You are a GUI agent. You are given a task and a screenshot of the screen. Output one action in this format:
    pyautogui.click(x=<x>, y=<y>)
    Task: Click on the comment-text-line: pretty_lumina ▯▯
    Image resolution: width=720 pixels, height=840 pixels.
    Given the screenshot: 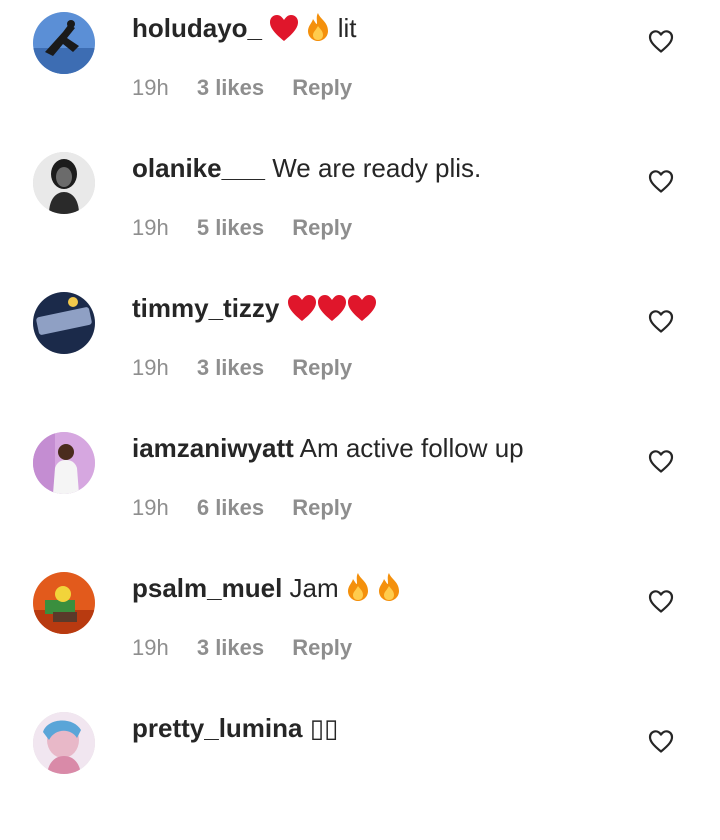 What is the action you would take?
    pyautogui.click(x=235, y=728)
    